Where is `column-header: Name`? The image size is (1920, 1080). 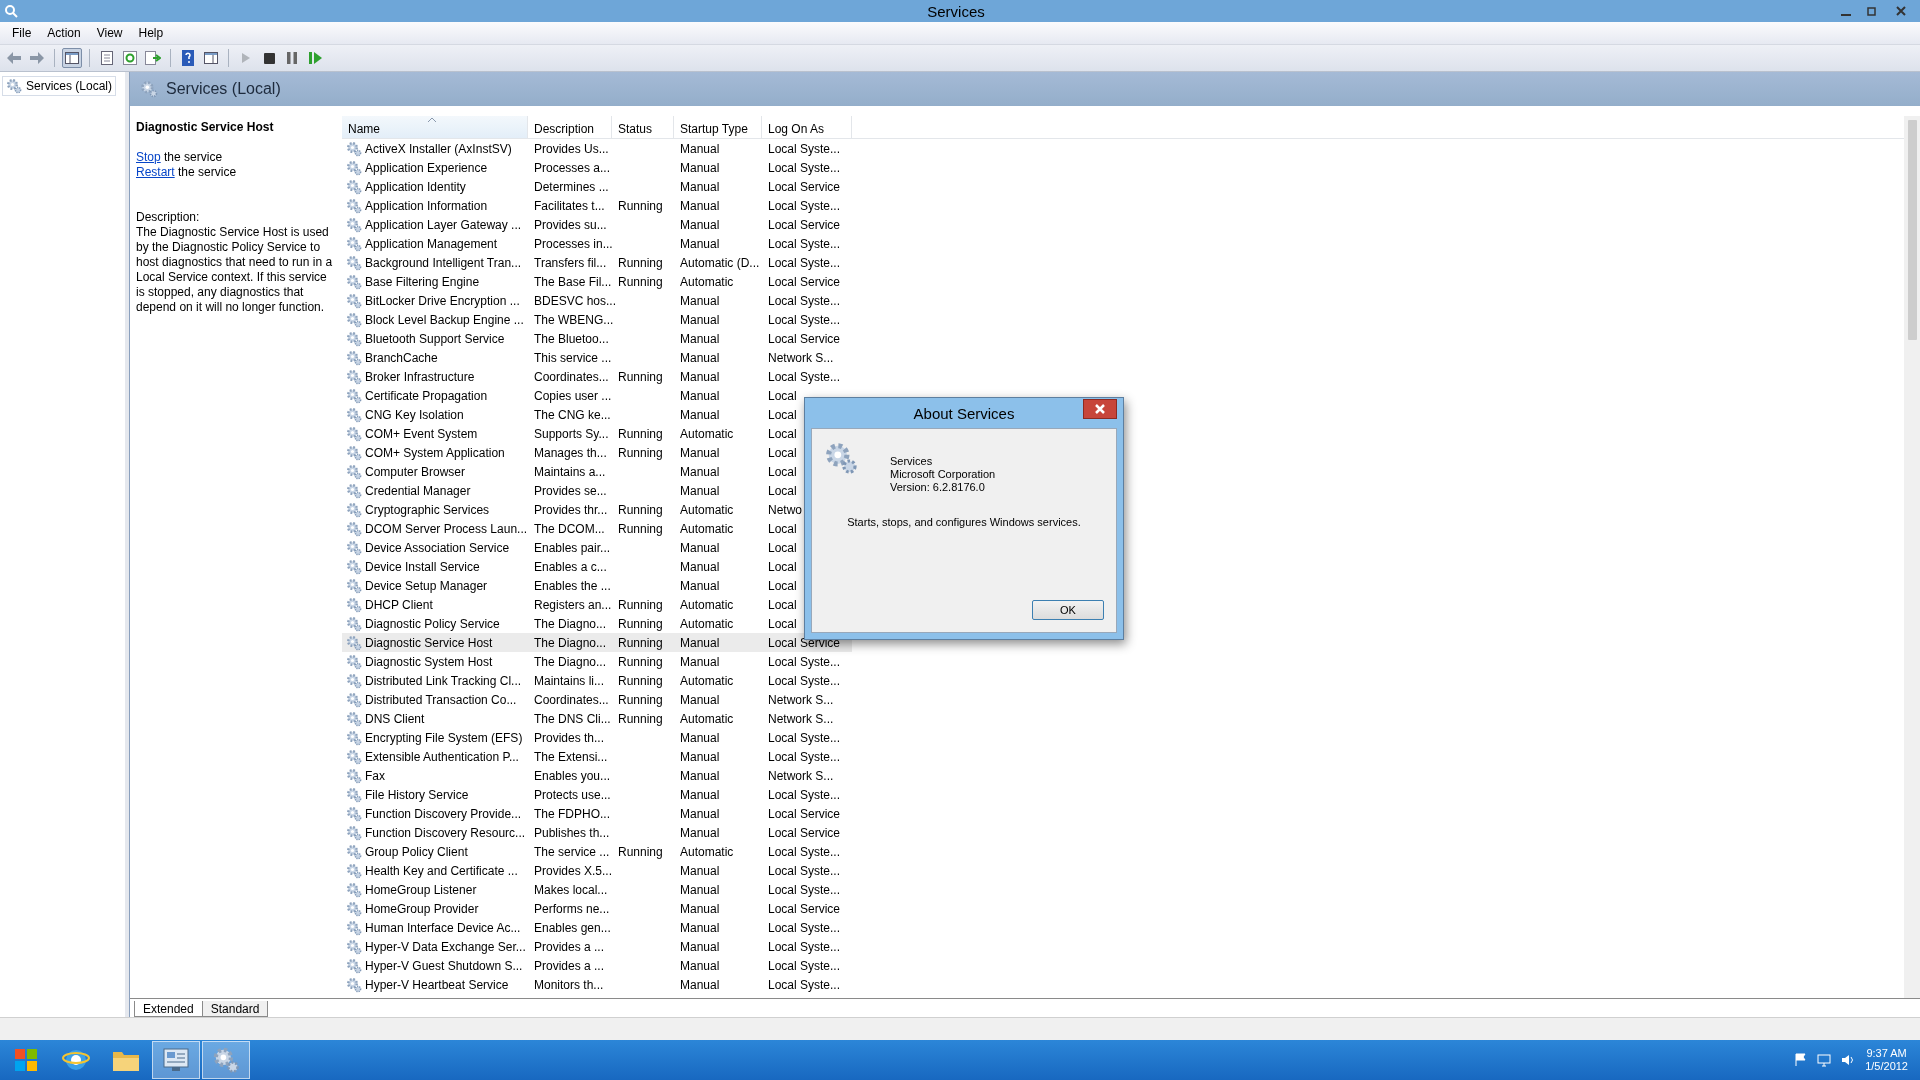 column-header: Name is located at coordinates (435, 127).